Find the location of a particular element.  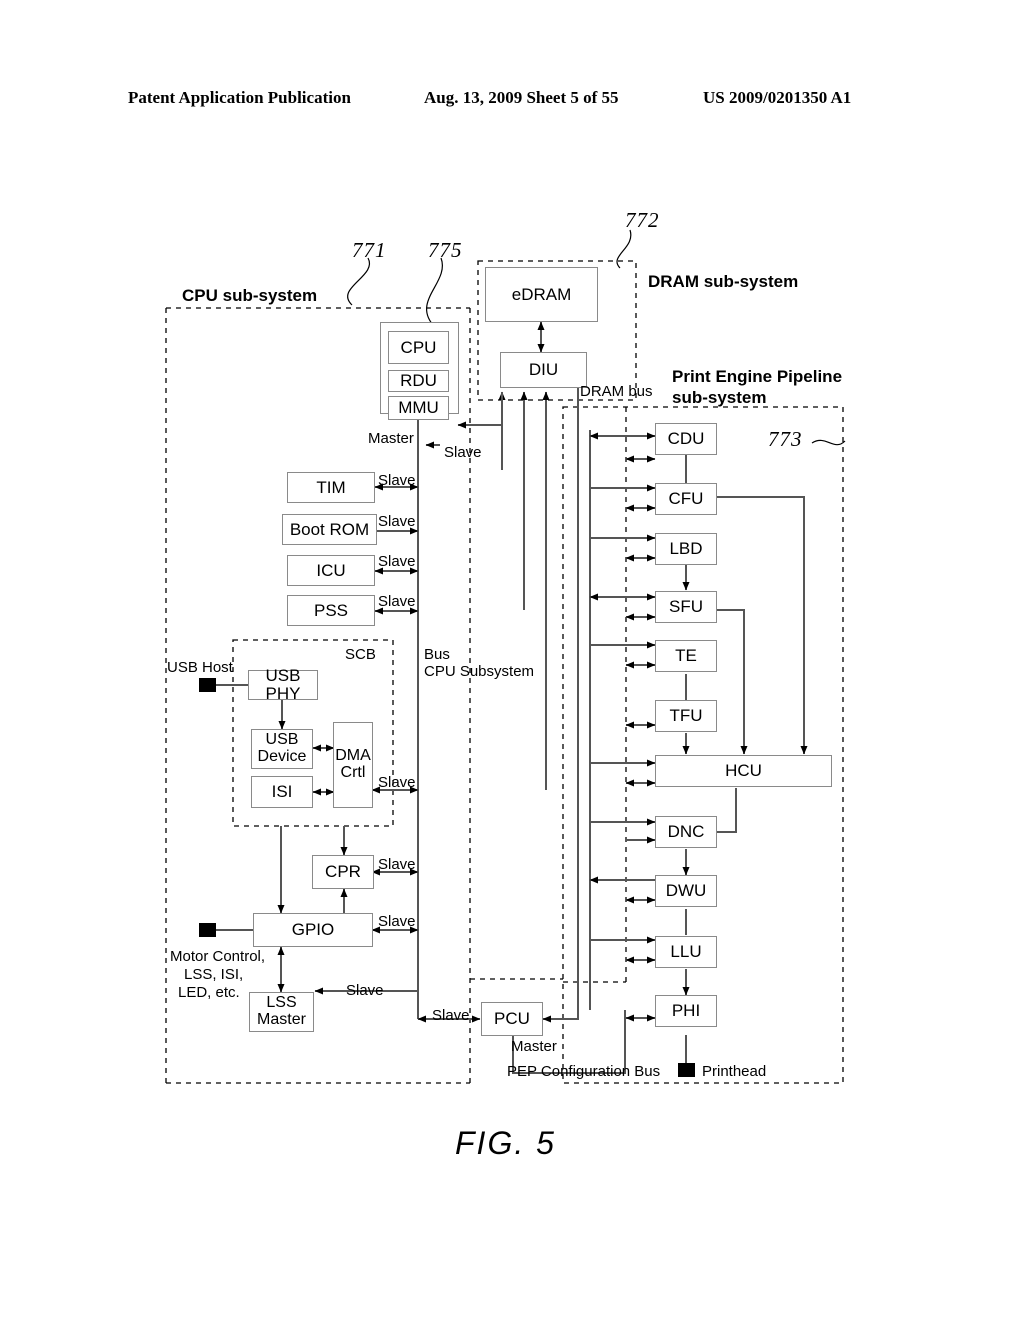

scb-label: SCB is located at coordinates (360, 654).